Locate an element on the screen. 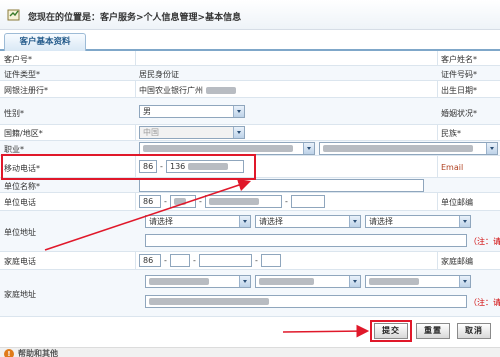 Image resolution: width=500 pixels, height=357 pixels. row-company: 单位名称* is located at coordinates (250, 185).